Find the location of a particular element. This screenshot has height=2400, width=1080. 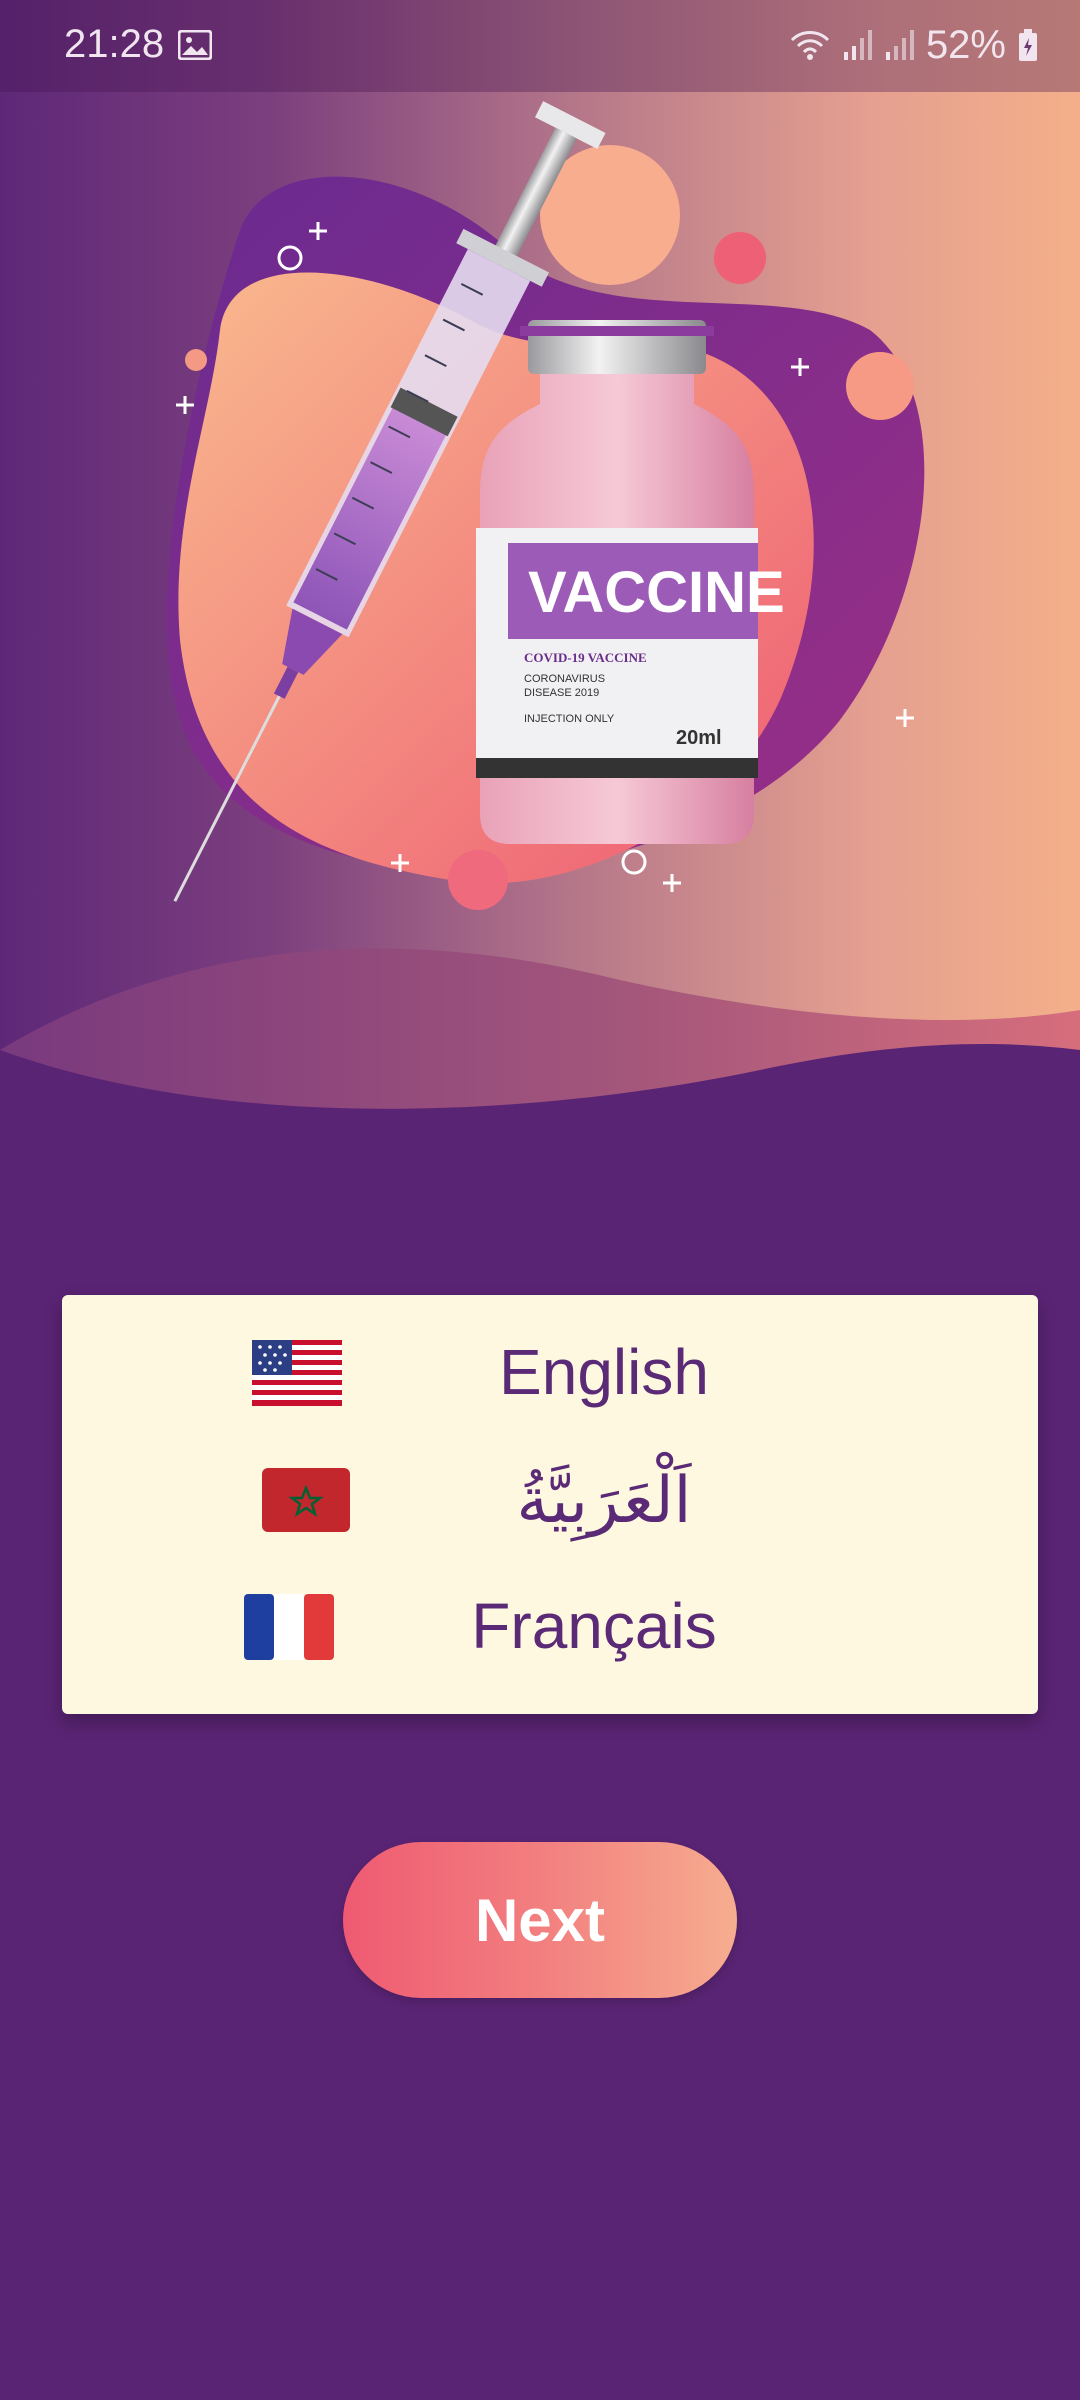

language-option-french: Français is located at coordinates (550, 1629).